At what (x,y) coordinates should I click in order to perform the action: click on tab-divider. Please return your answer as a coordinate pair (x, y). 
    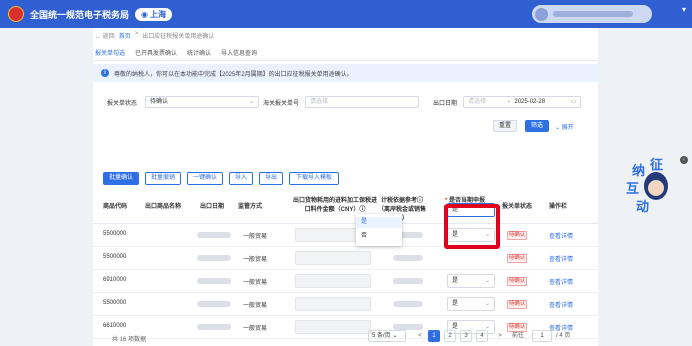
    Looking at the image, I should click on (345, 60).